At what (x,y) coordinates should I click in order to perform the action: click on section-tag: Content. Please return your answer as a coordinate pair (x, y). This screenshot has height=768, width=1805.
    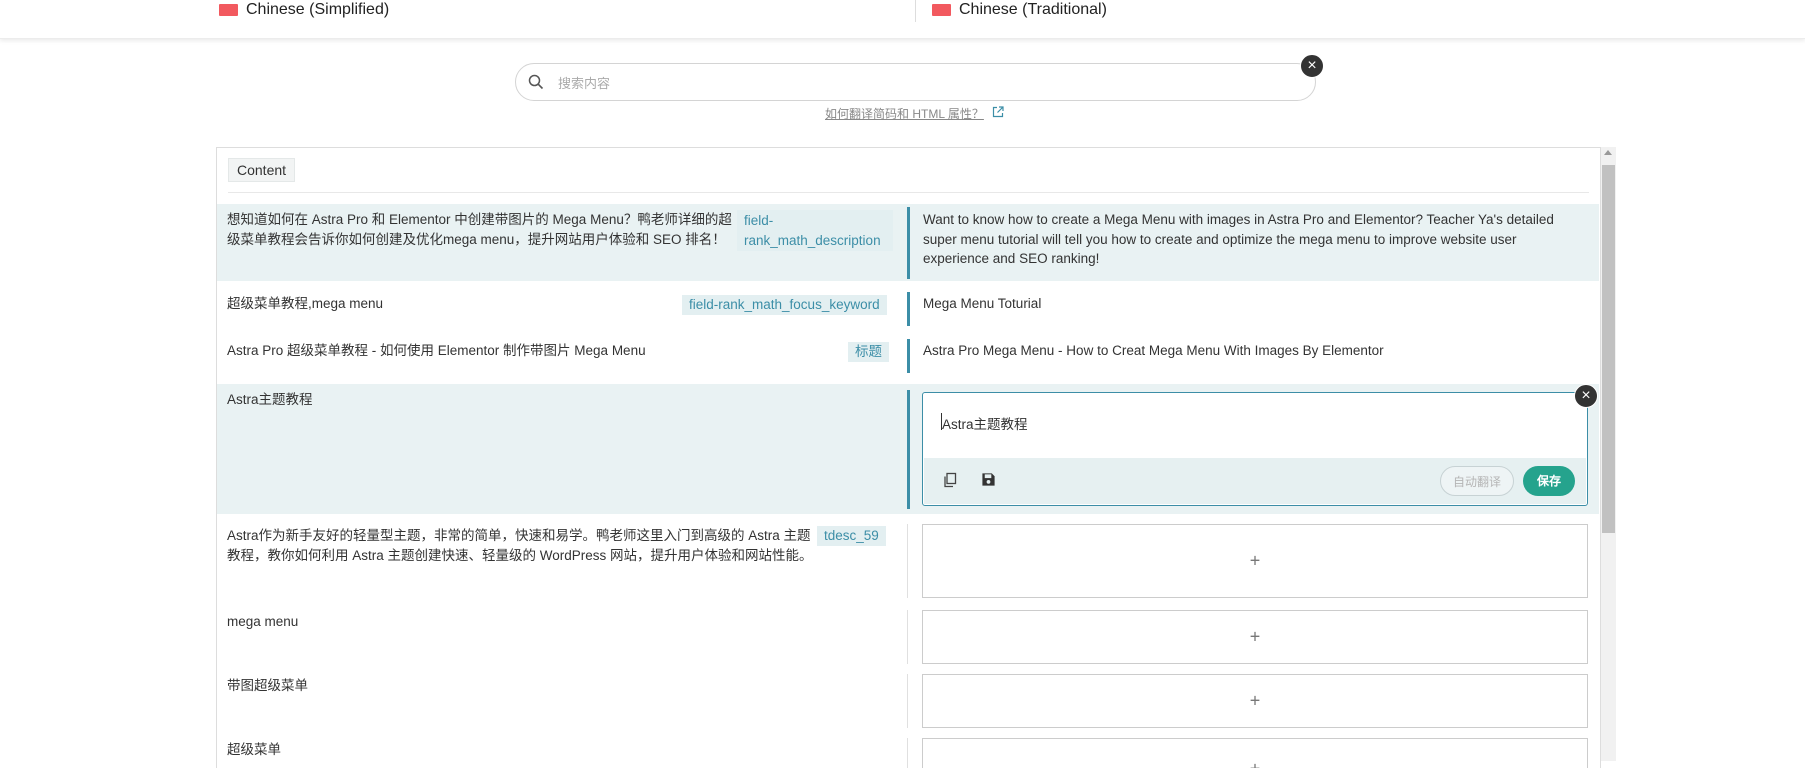
    Looking at the image, I should click on (261, 170).